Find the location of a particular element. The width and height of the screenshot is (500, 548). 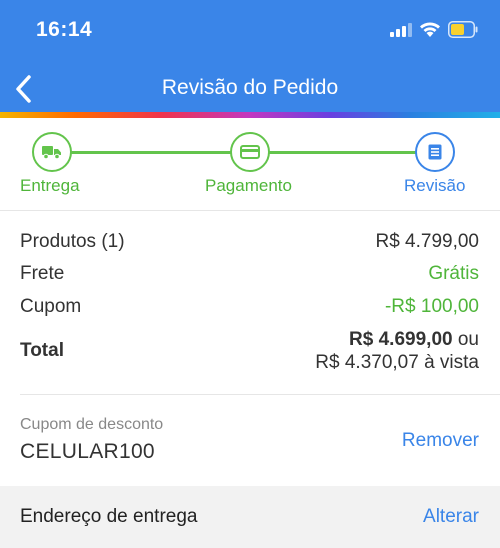

address-section: Endereço de entrega Alterar is located at coordinates (250, 517).